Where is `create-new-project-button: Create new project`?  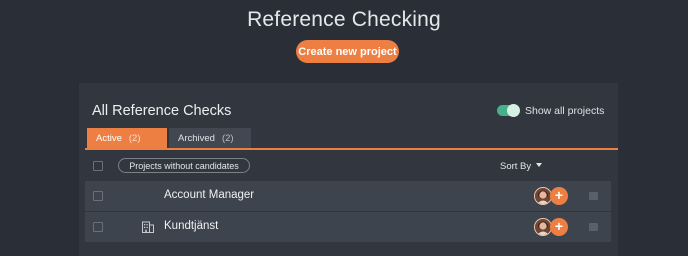
create-new-project-button: Create new project is located at coordinates (347, 51).